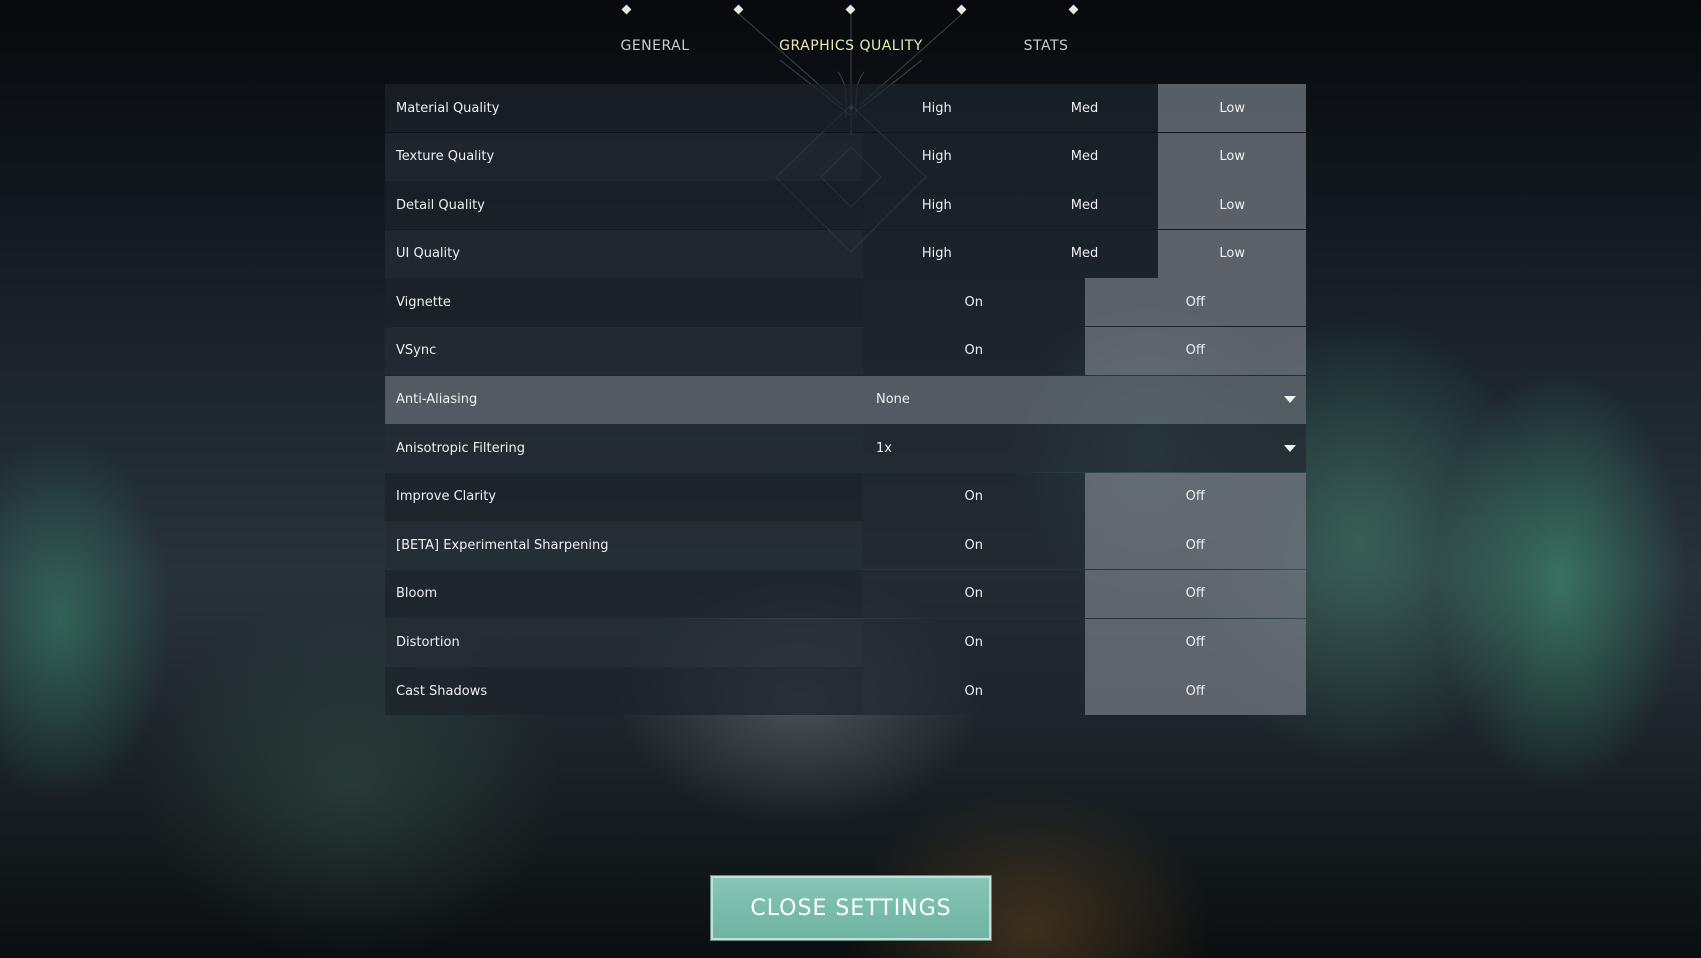 Image resolution: width=1701 pixels, height=958 pixels. What do you see at coordinates (502, 545) in the screenshot?
I see `setting-label: [BETA] Experimental Sharpening` at bounding box center [502, 545].